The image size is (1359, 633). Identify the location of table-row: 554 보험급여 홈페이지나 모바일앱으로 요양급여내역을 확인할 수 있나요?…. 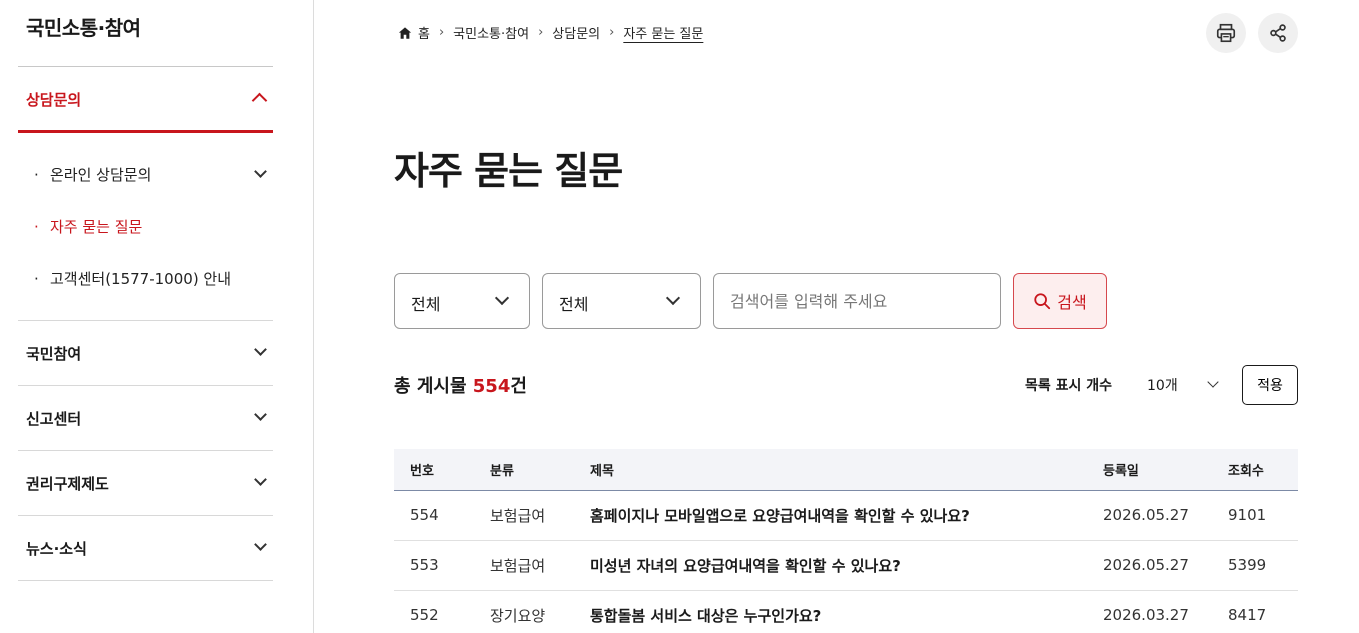
(846, 515).